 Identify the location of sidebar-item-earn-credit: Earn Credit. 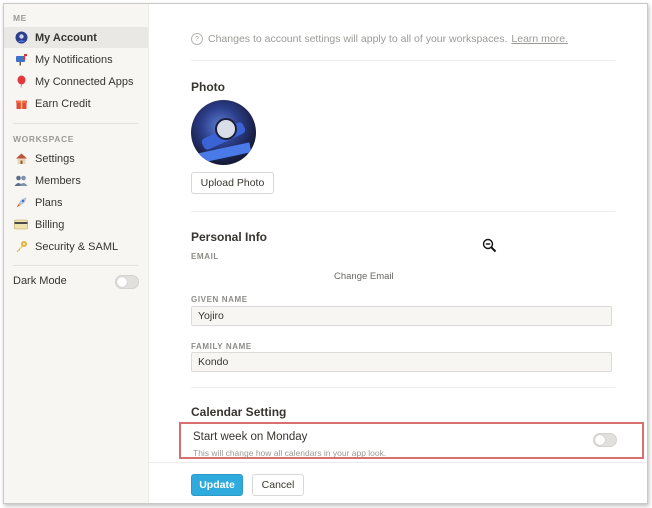
(76, 103).